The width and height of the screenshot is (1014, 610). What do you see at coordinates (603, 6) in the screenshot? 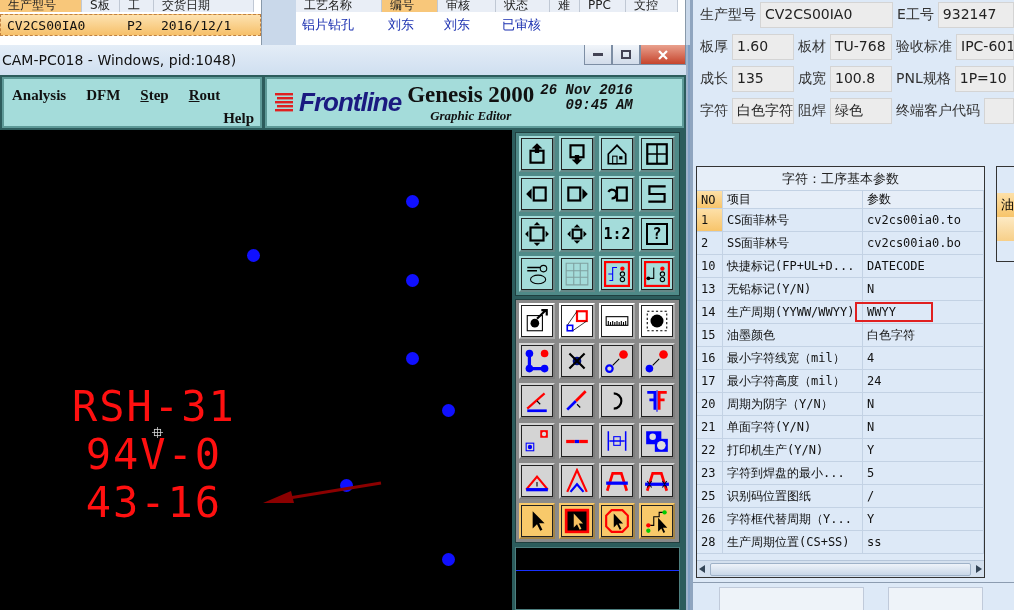
I see `column-header: PPC` at bounding box center [603, 6].